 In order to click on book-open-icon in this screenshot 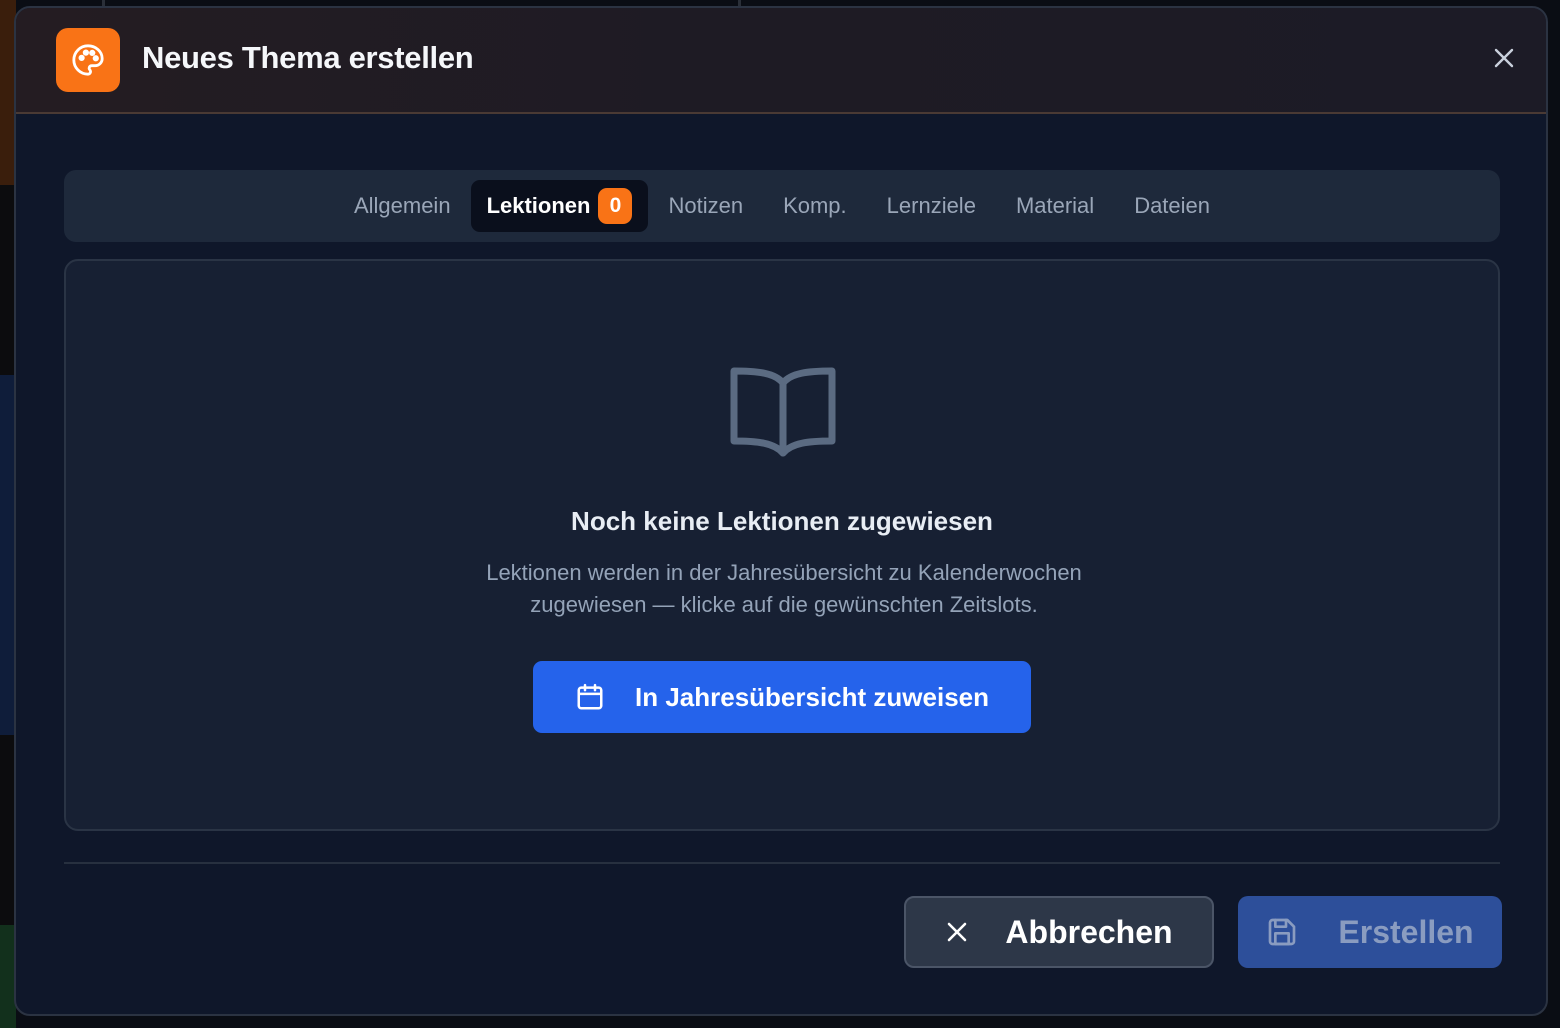, I will do `click(783, 412)`.